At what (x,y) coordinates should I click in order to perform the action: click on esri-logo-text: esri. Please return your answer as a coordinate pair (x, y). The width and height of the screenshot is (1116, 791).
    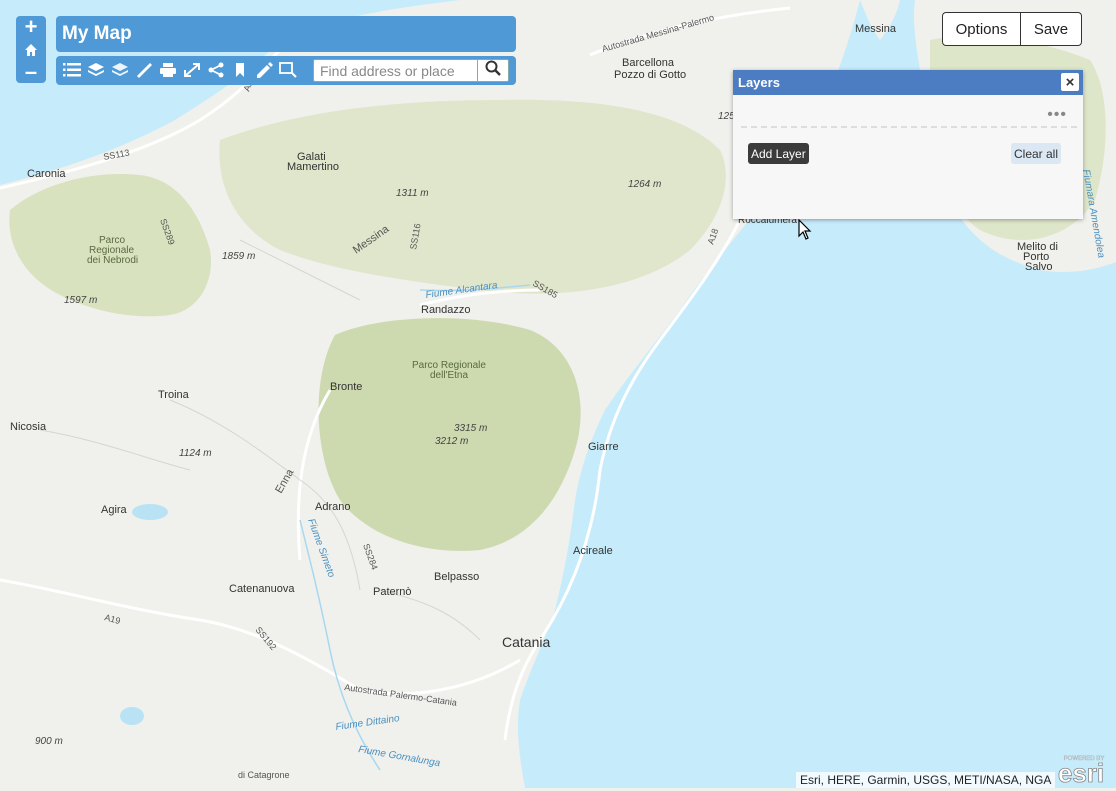
    Looking at the image, I should click on (1081, 772).